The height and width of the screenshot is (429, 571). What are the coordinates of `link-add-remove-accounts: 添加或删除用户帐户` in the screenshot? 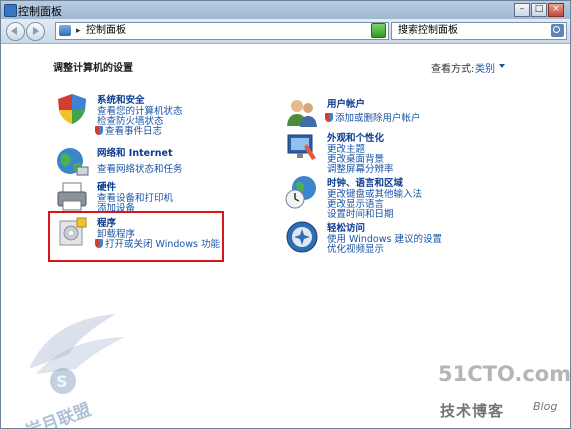 It's located at (373, 117).